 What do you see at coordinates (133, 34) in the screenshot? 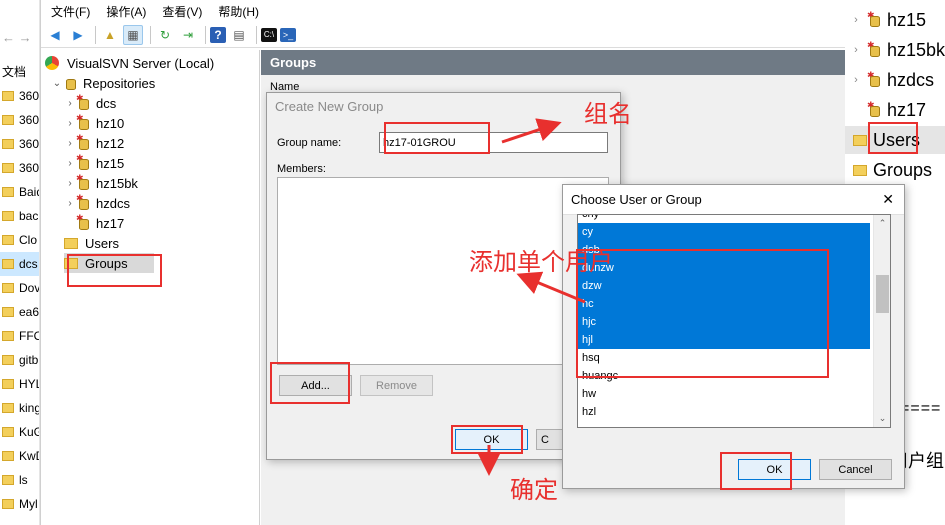
I see `show-tree-icon: ▦` at bounding box center [133, 34].